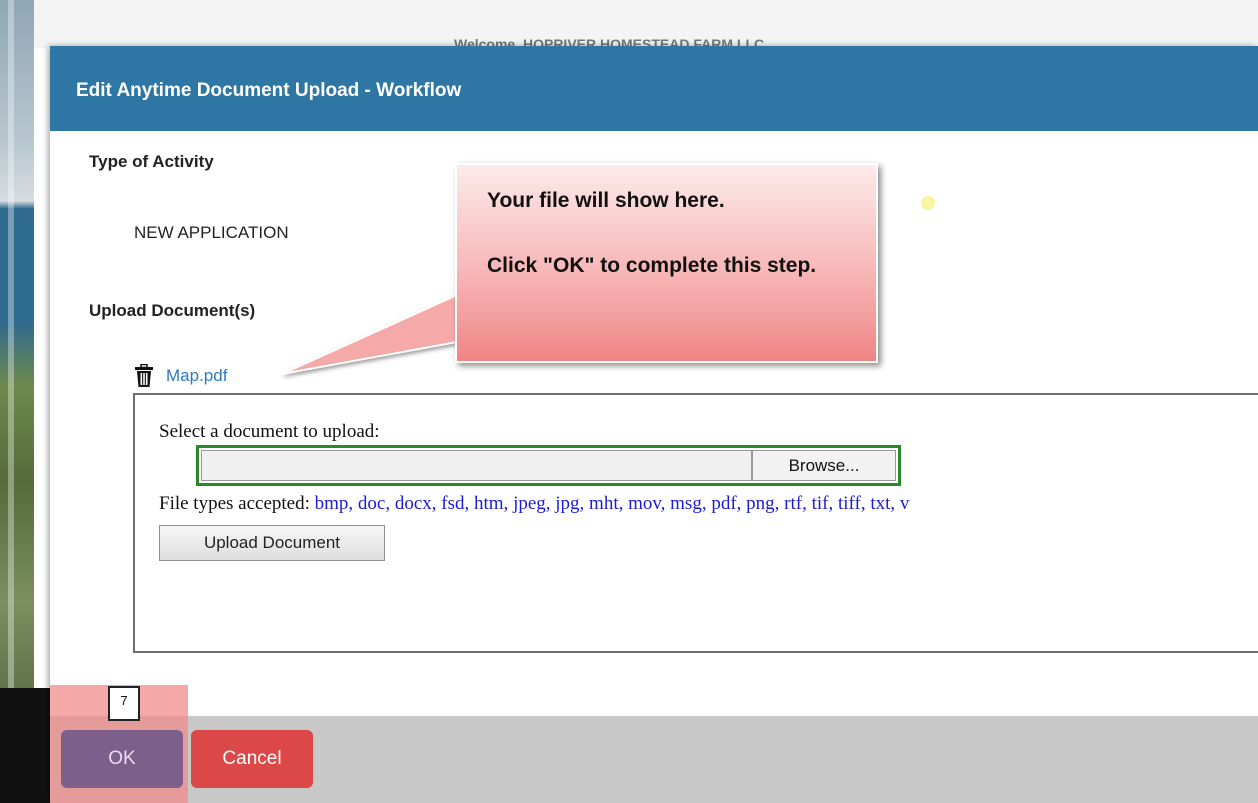  What do you see at coordinates (646, 24) in the screenshot?
I see `background-page-header: Welcome, HOPRIVER HOMESTEAD FARM LLC` at bounding box center [646, 24].